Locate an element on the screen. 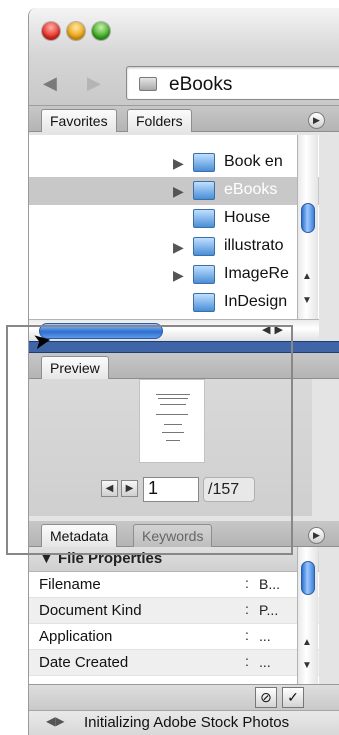 Image resolution: width=339 pixels, height=735 pixels. metadata-scrollbar: ▲ ▼ is located at coordinates (307, 615).